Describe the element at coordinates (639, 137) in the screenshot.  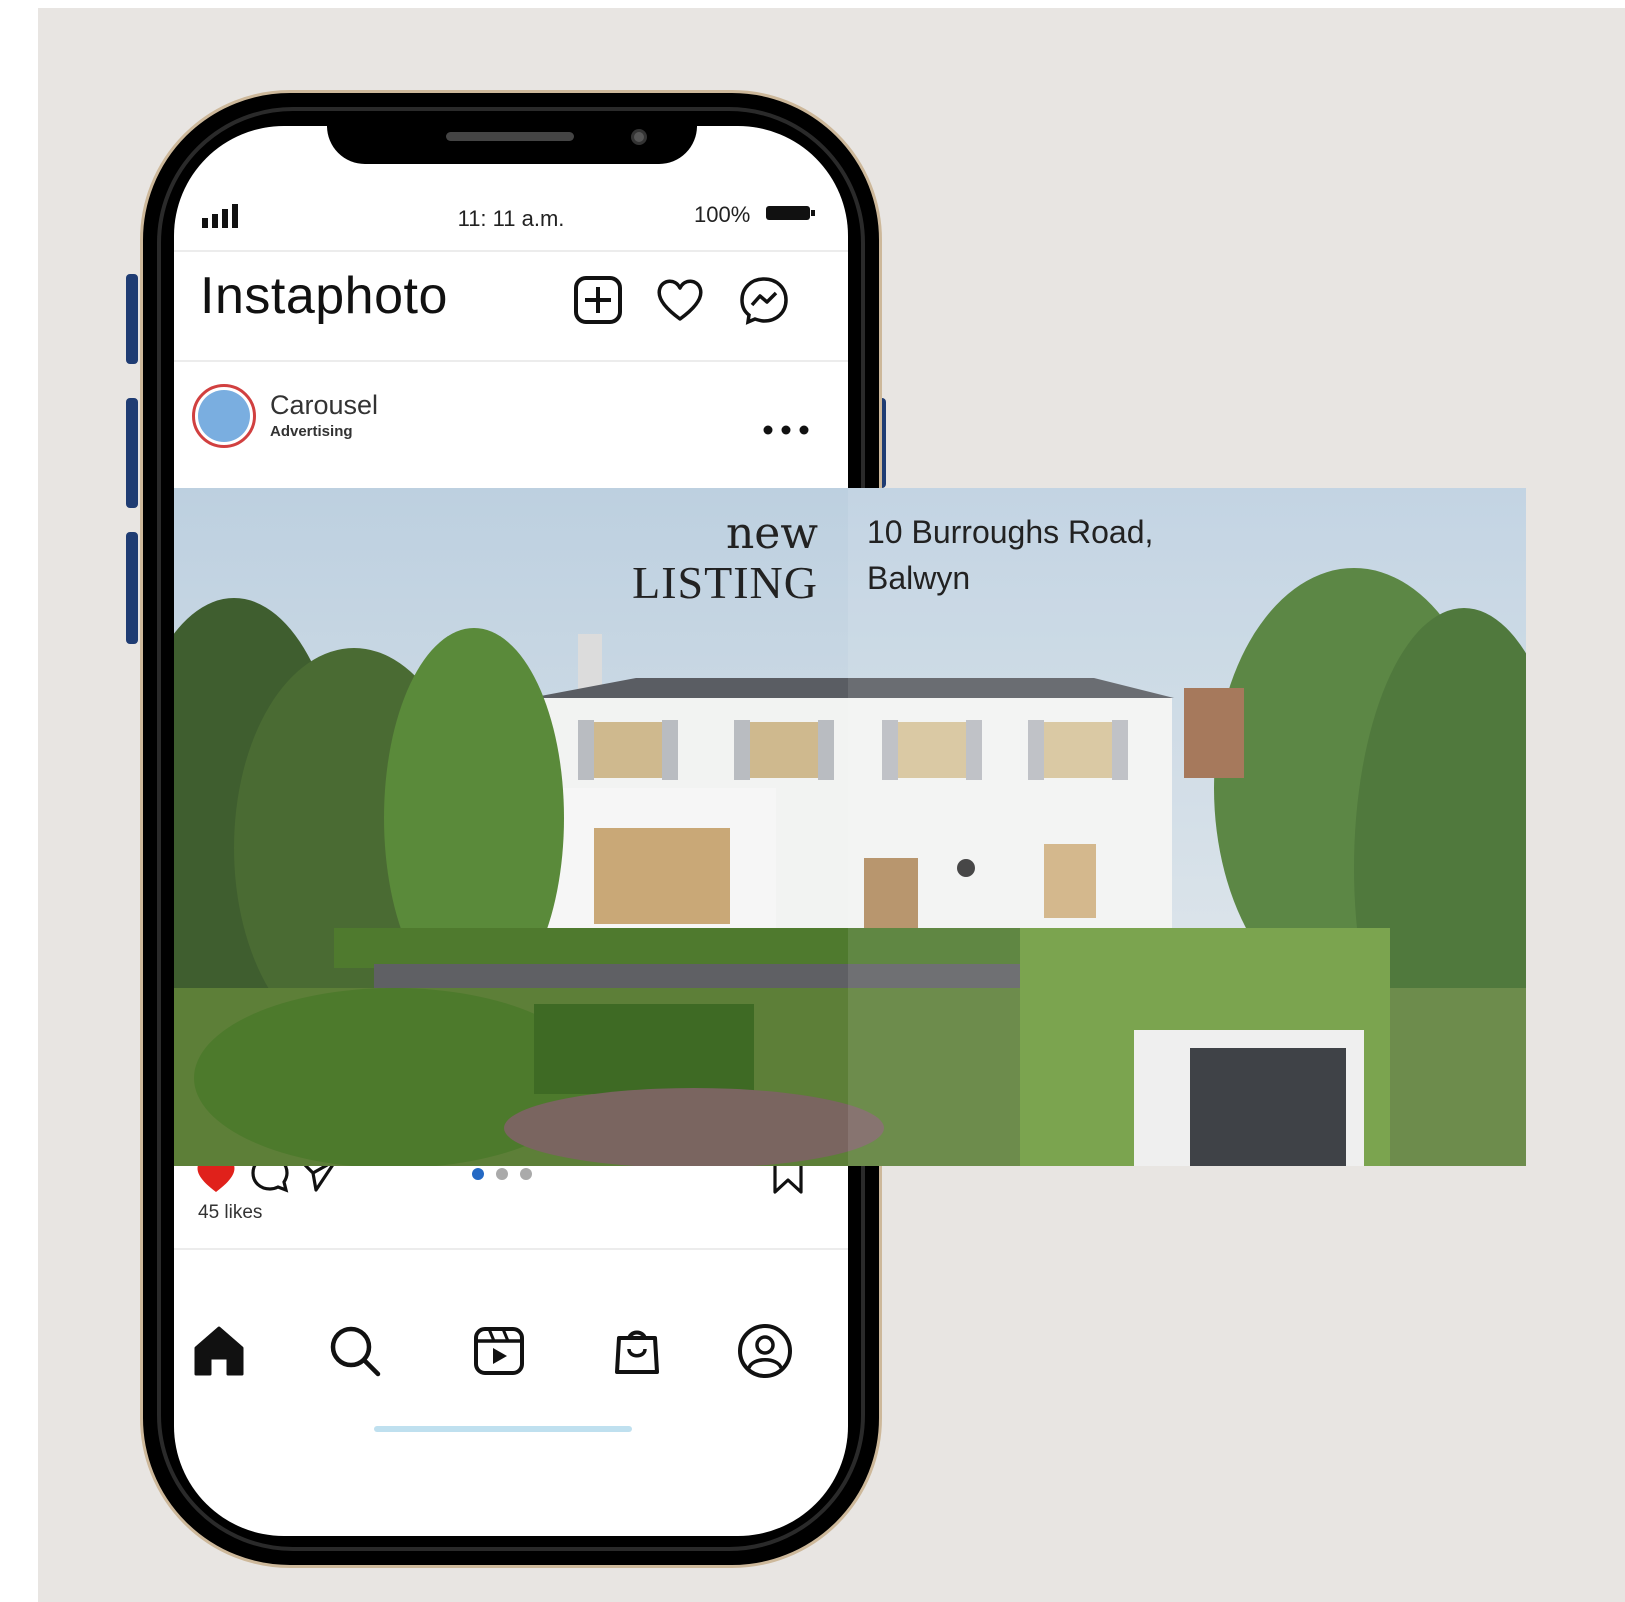
I see `front-camera` at that location.